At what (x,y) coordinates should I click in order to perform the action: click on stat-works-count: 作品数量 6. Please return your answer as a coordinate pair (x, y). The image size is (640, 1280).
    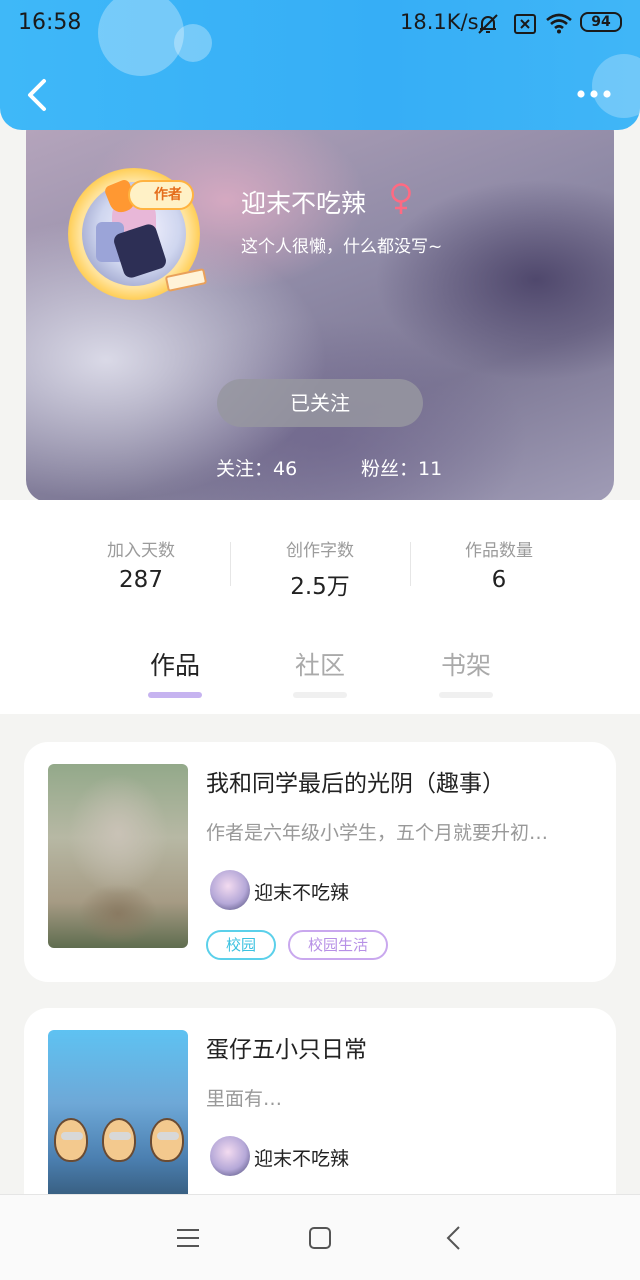
    Looking at the image, I should click on (499, 564).